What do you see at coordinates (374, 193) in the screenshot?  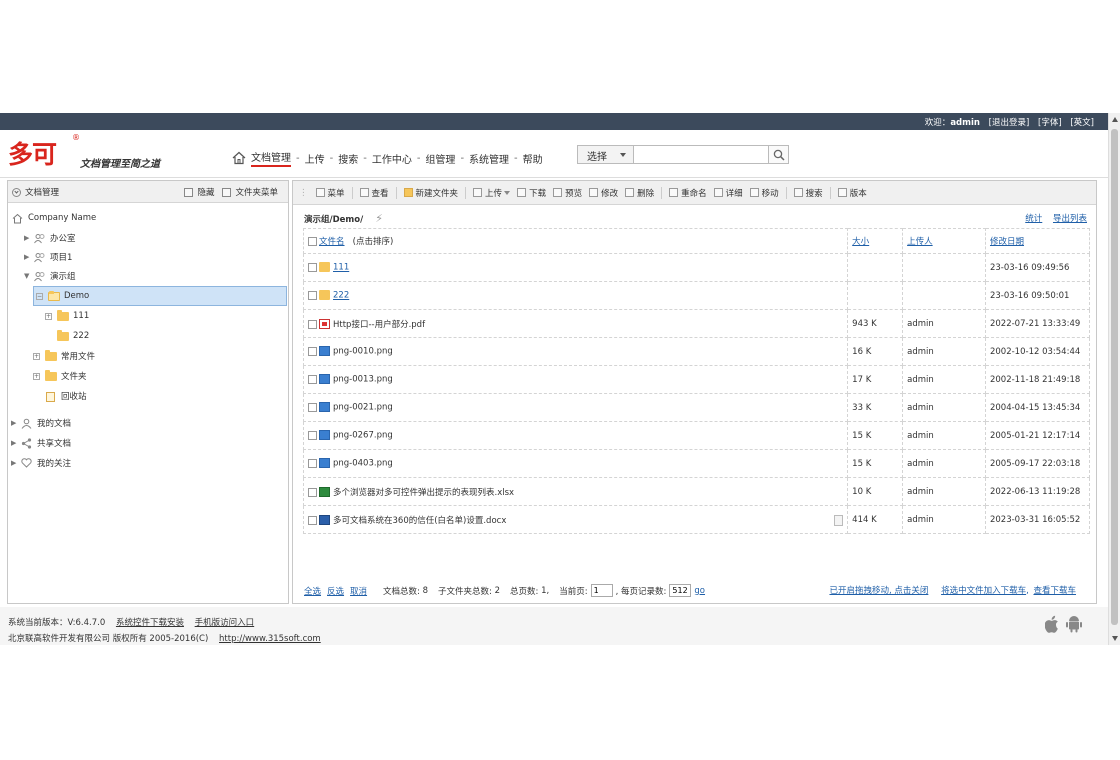 I see `toolbar-view-button: 查看` at bounding box center [374, 193].